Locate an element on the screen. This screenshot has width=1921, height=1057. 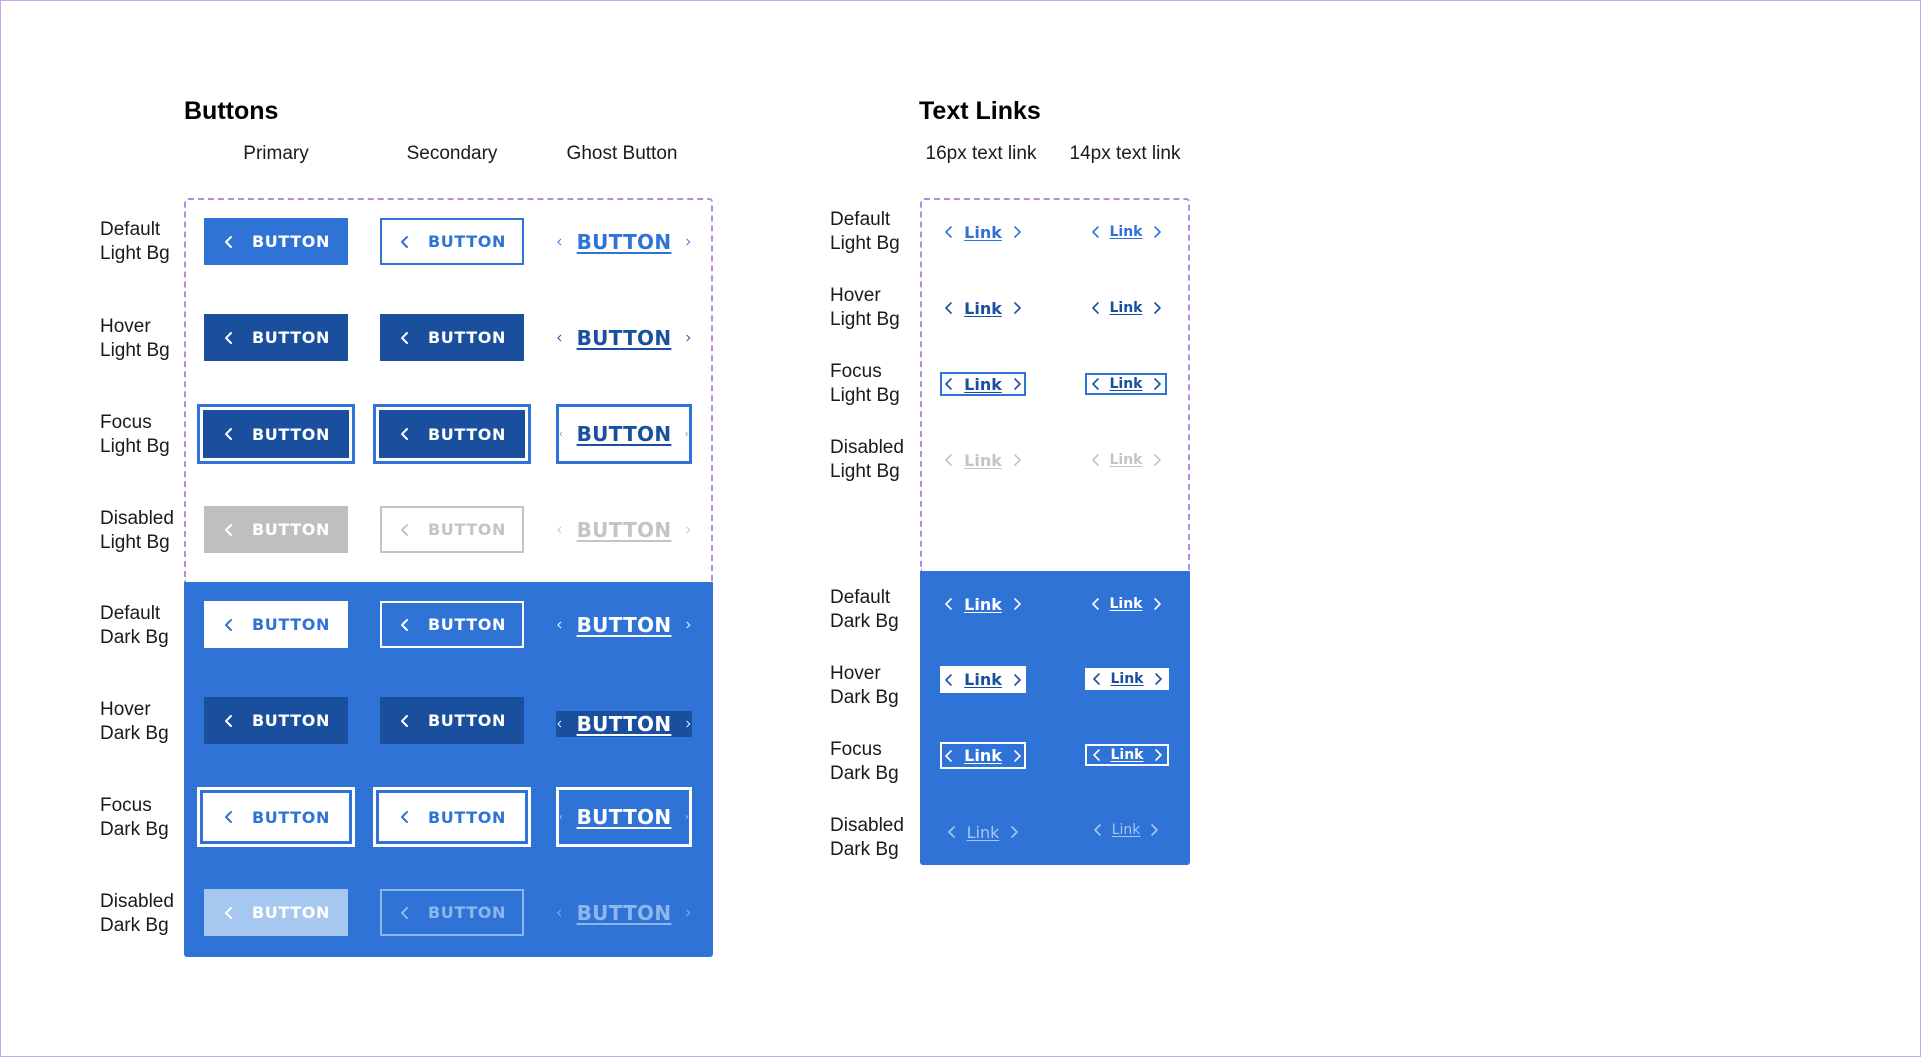
secondary-button-focus-dark: BUTTON is located at coordinates (452, 817).